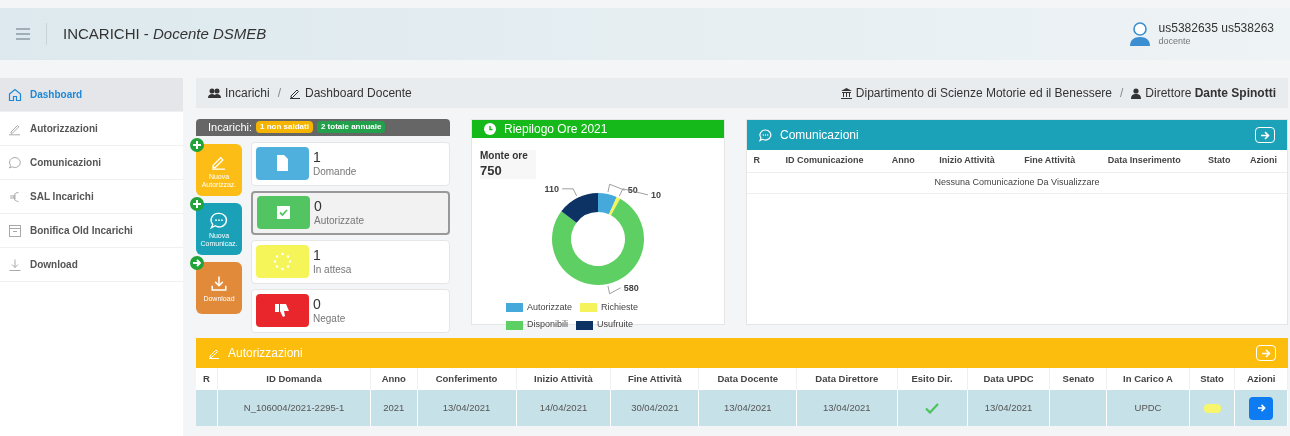 The width and height of the screenshot is (1290, 436). I want to click on data-label: 50, so click(632, 189).